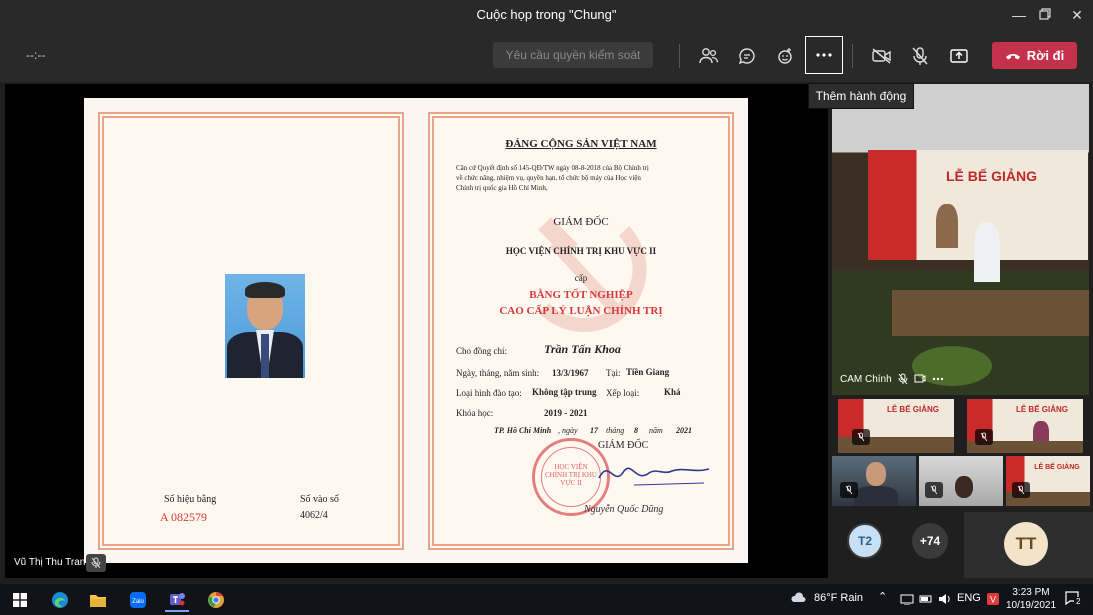 This screenshot has height=615, width=1093. I want to click on participants-button, so click(709, 56).